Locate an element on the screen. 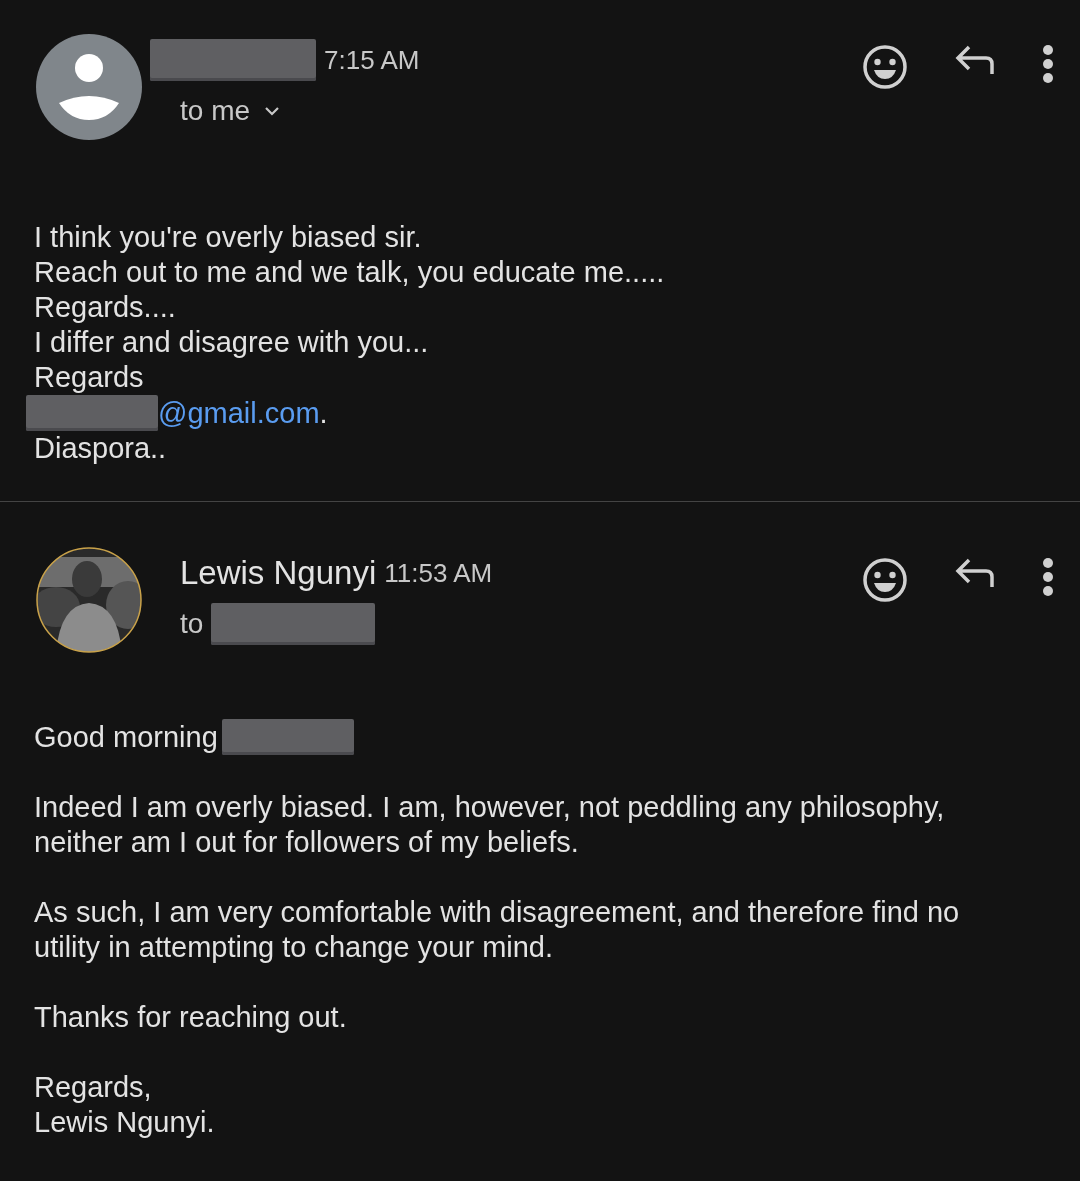 Image resolution: width=1080 pixels, height=1181 pixels. email-link: @gmail.com is located at coordinates (239, 413).